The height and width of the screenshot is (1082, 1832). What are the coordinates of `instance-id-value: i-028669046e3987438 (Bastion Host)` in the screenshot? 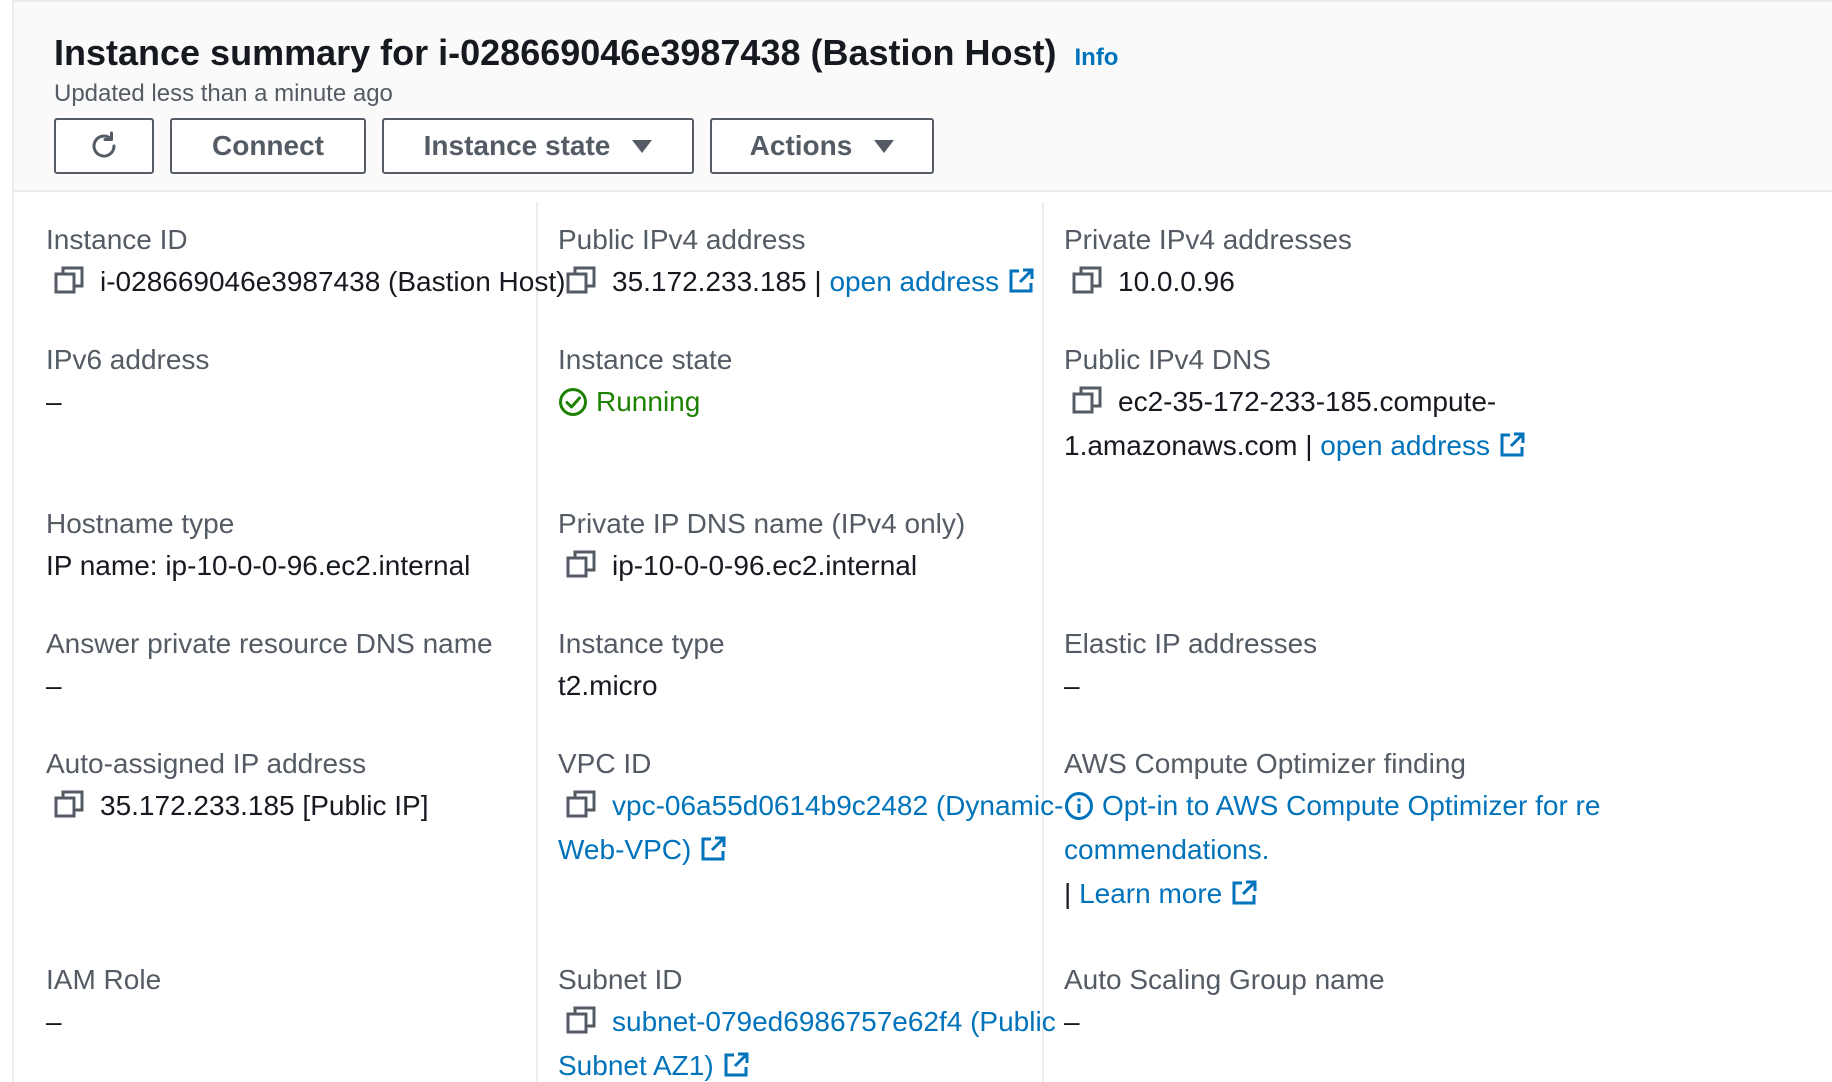 It's located at (333, 281).